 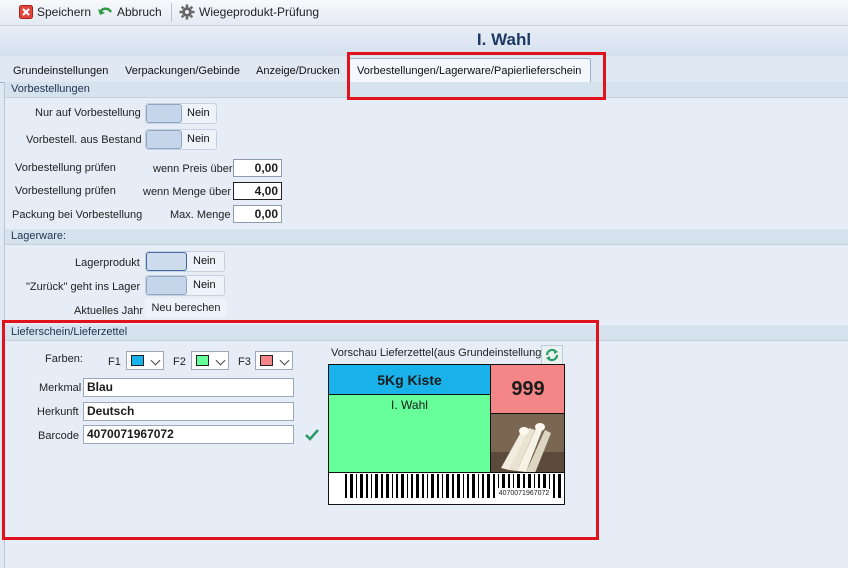 I want to click on only-preorder-value: Nein, so click(x=198, y=113).